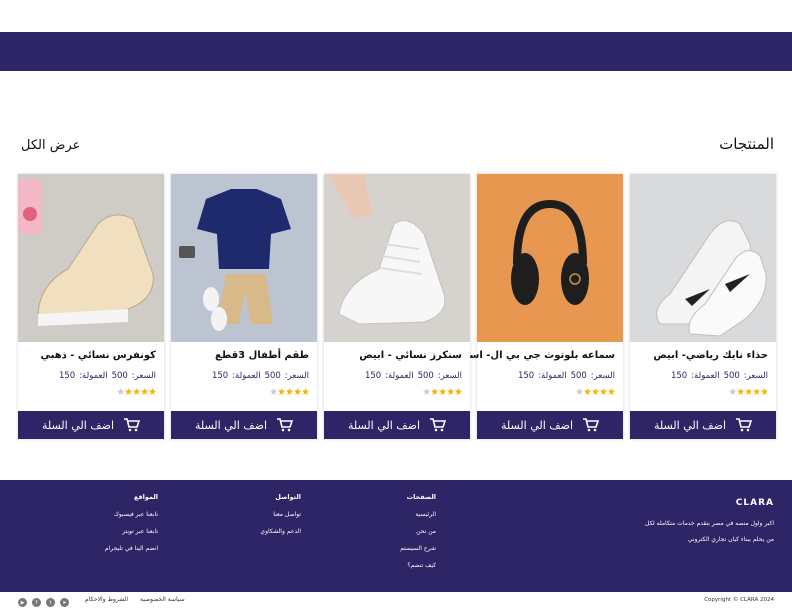  I want to click on product-name: طقم أطفال 3قطع, so click(262, 355).